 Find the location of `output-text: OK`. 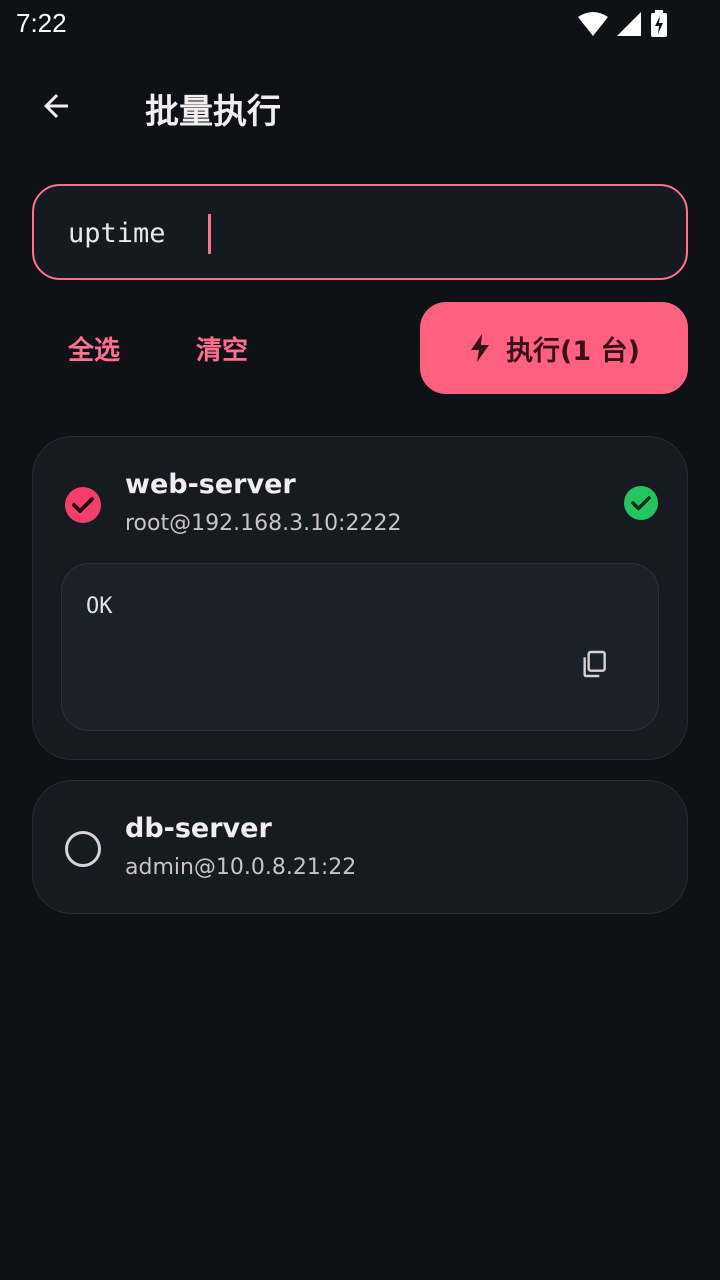

output-text: OK is located at coordinates (99, 606).